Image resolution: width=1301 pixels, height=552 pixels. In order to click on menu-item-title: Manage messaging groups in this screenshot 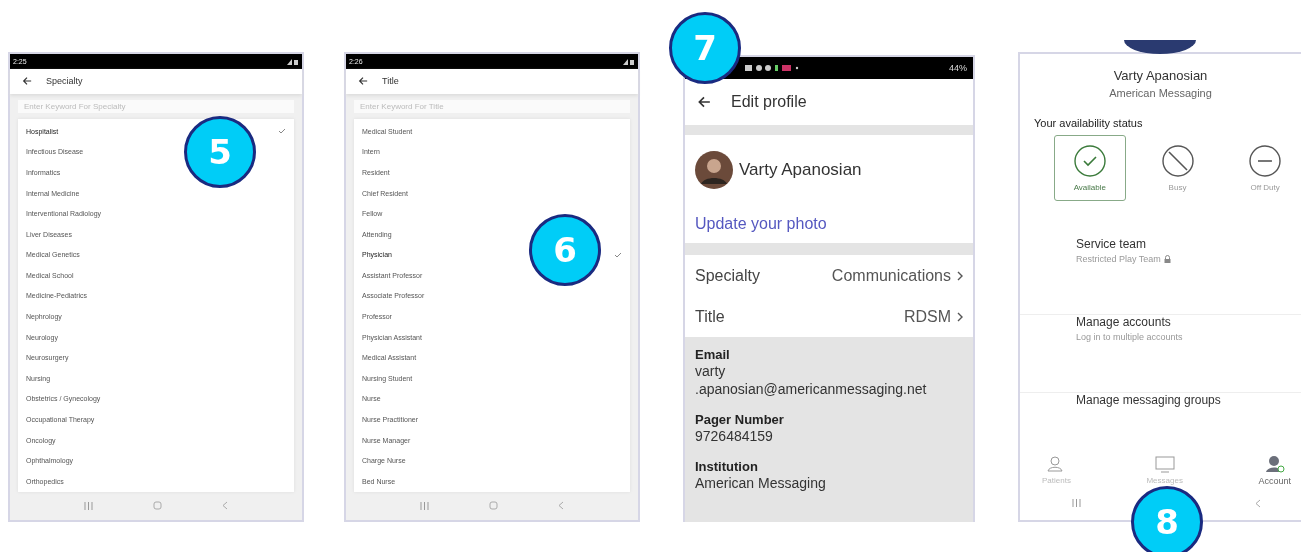, I will do `click(1188, 400)`.